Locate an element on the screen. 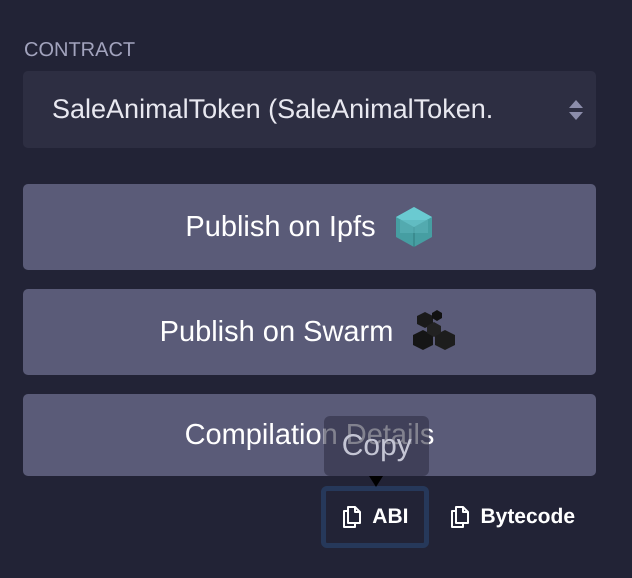  contract-label: CONTRACT is located at coordinates (80, 50).